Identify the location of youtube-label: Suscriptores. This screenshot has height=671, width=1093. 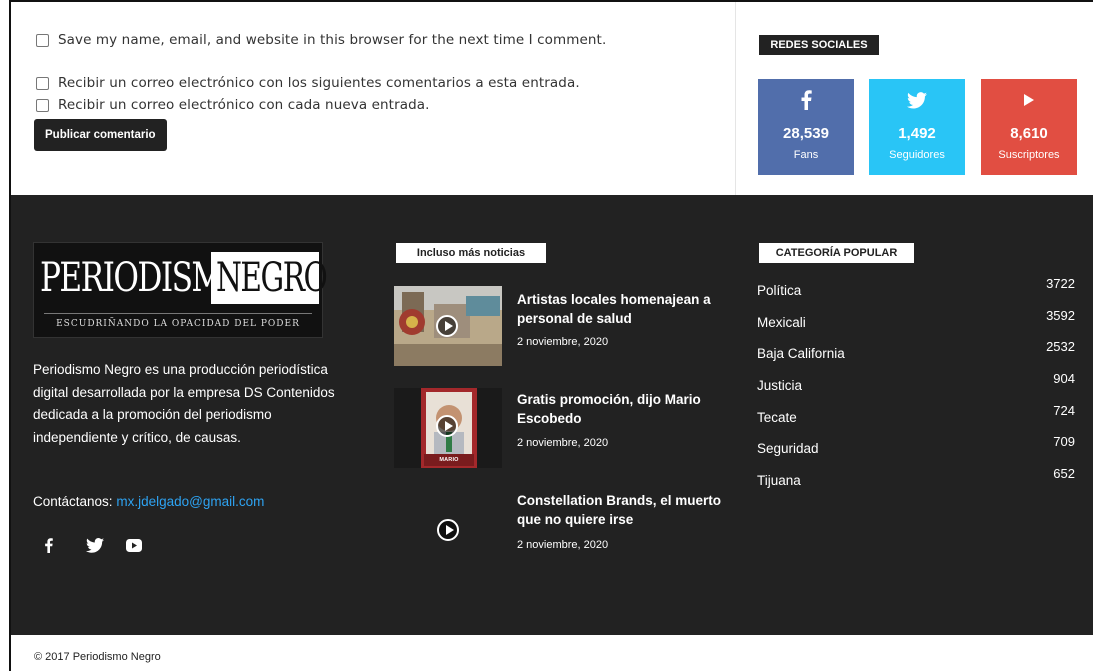
(1029, 155).